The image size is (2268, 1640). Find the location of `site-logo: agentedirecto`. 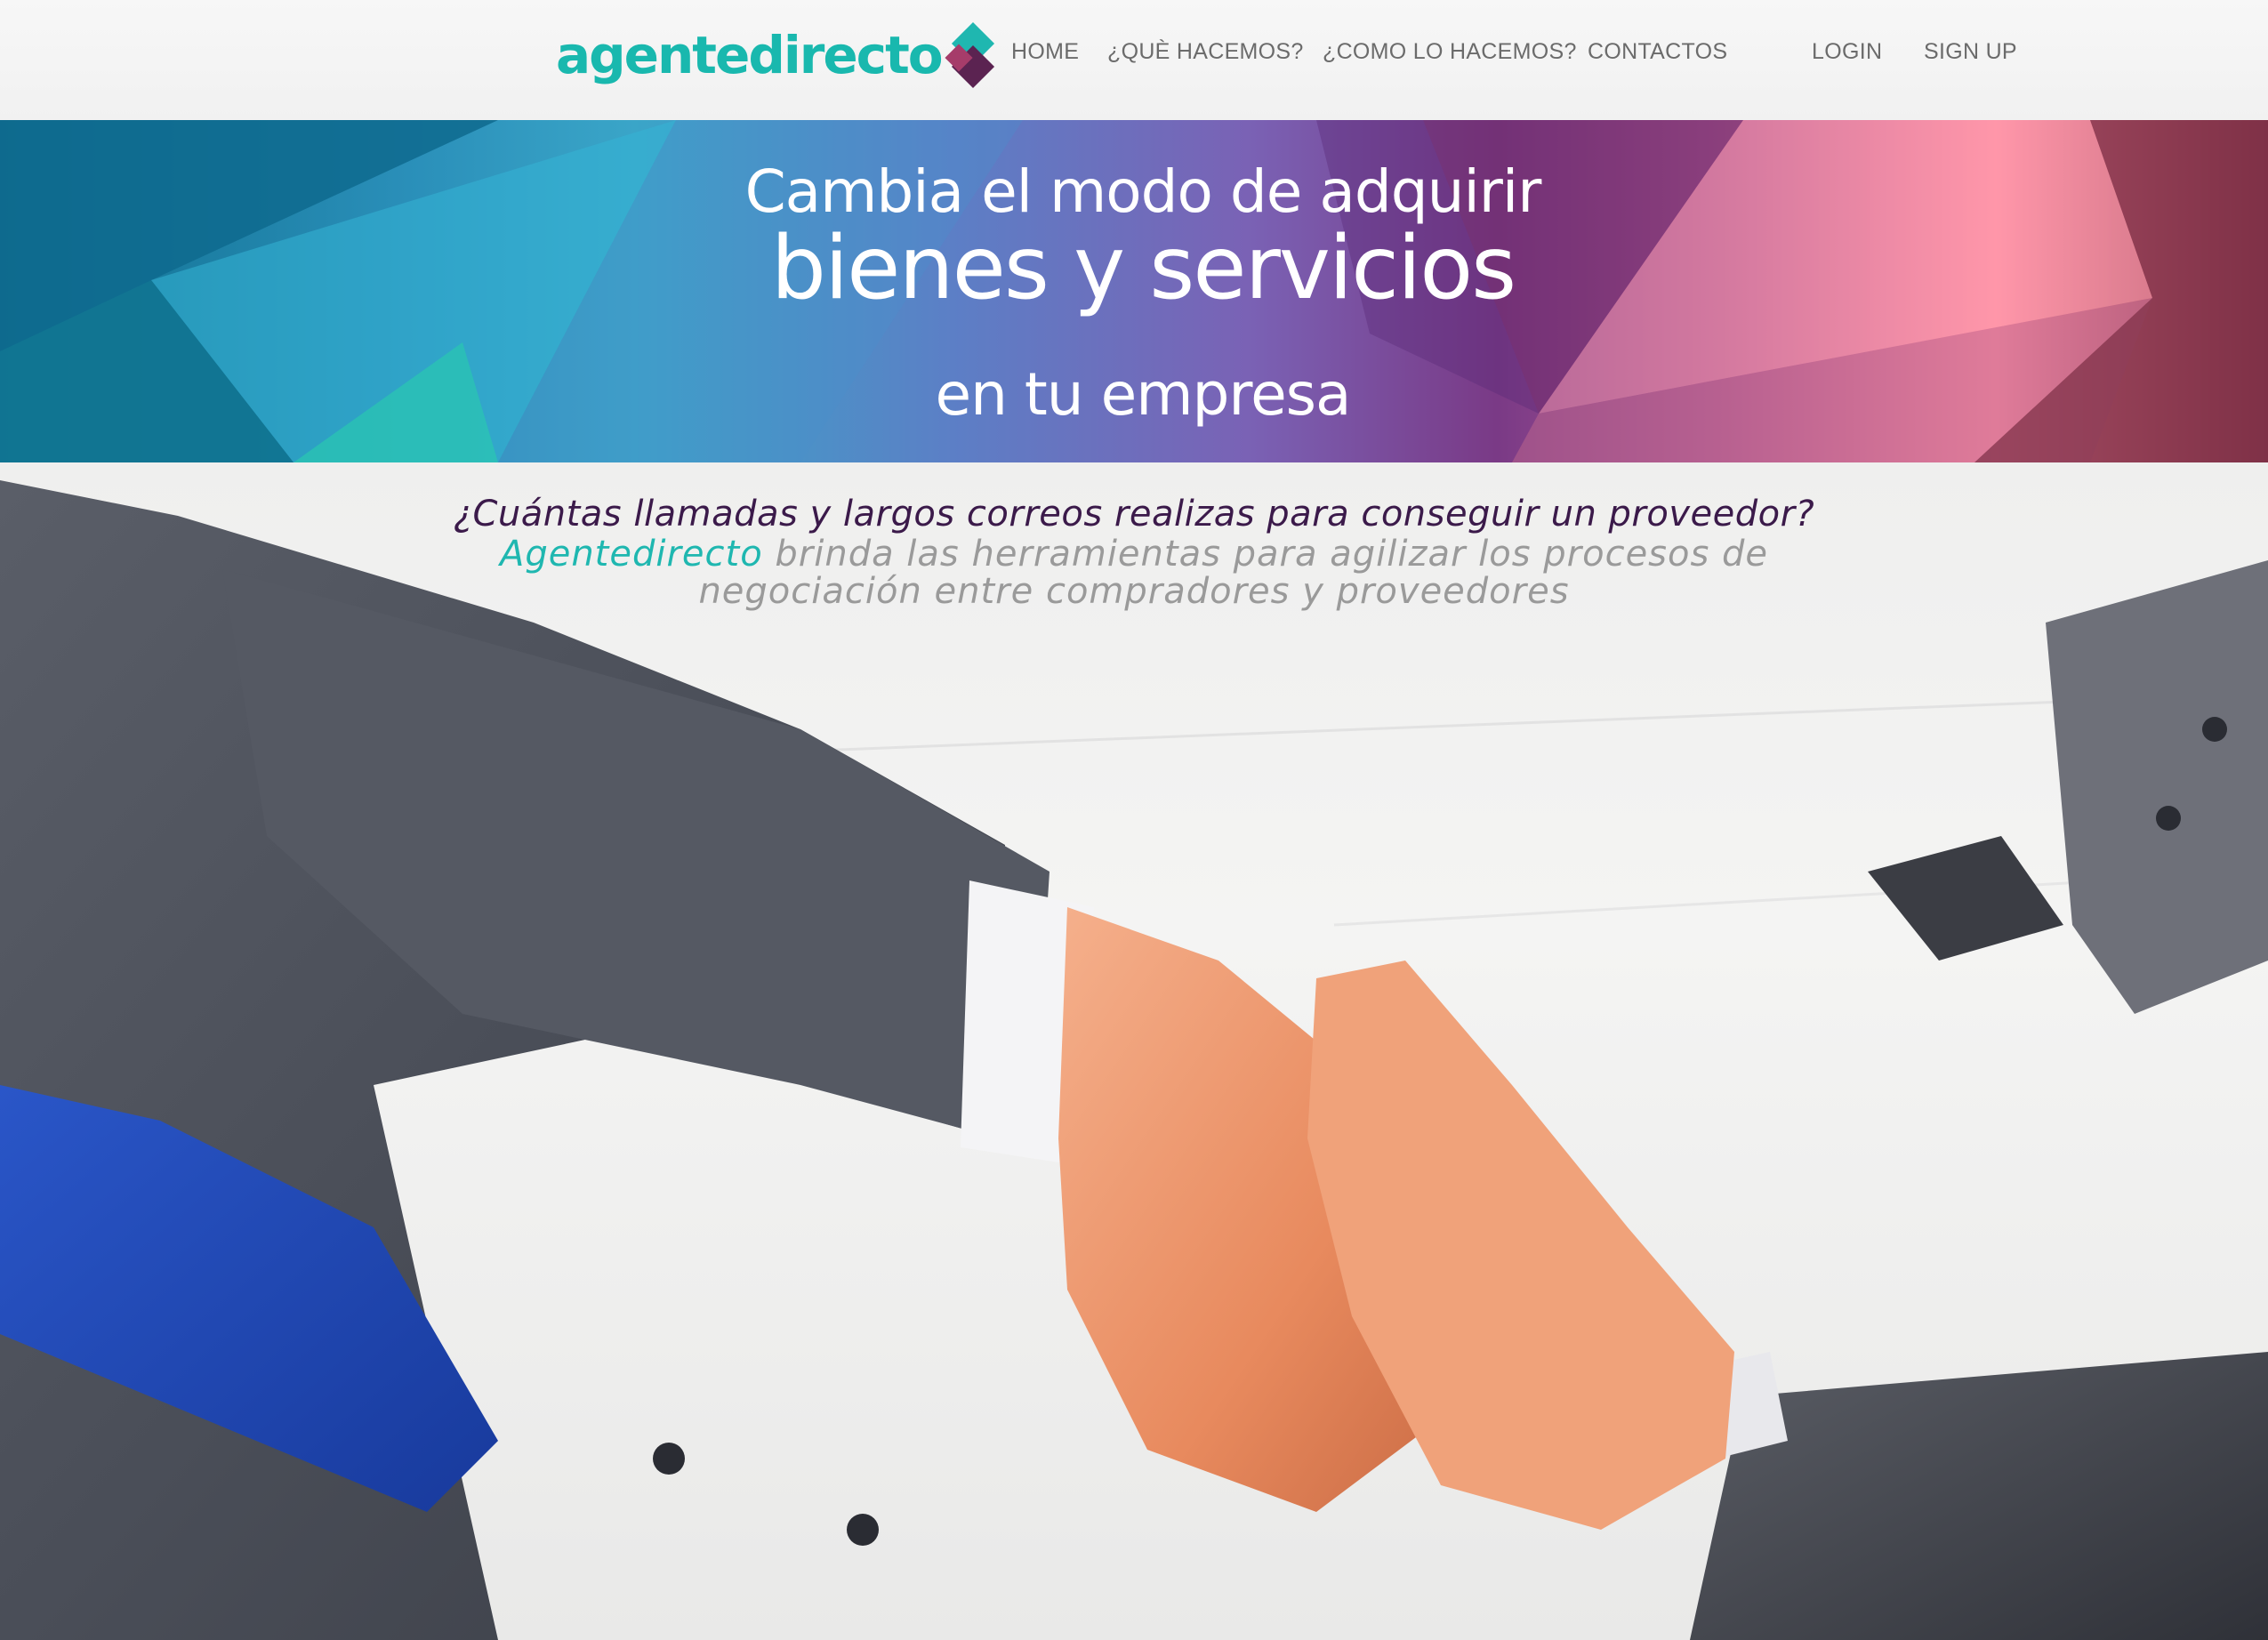

site-logo: agentedirecto is located at coordinates (778, 56).